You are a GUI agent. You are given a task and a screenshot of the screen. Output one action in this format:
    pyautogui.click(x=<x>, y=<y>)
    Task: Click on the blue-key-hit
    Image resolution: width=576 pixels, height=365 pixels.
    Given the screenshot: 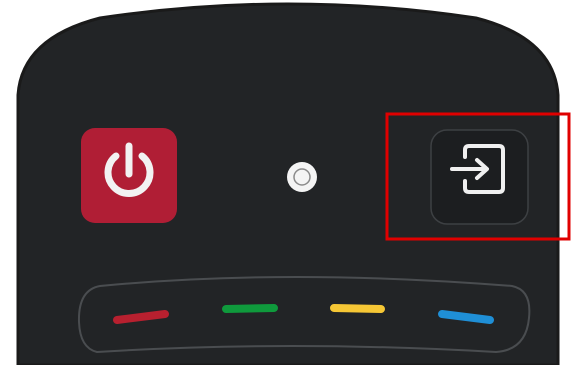 What is the action you would take?
    pyautogui.click(x=466, y=314)
    